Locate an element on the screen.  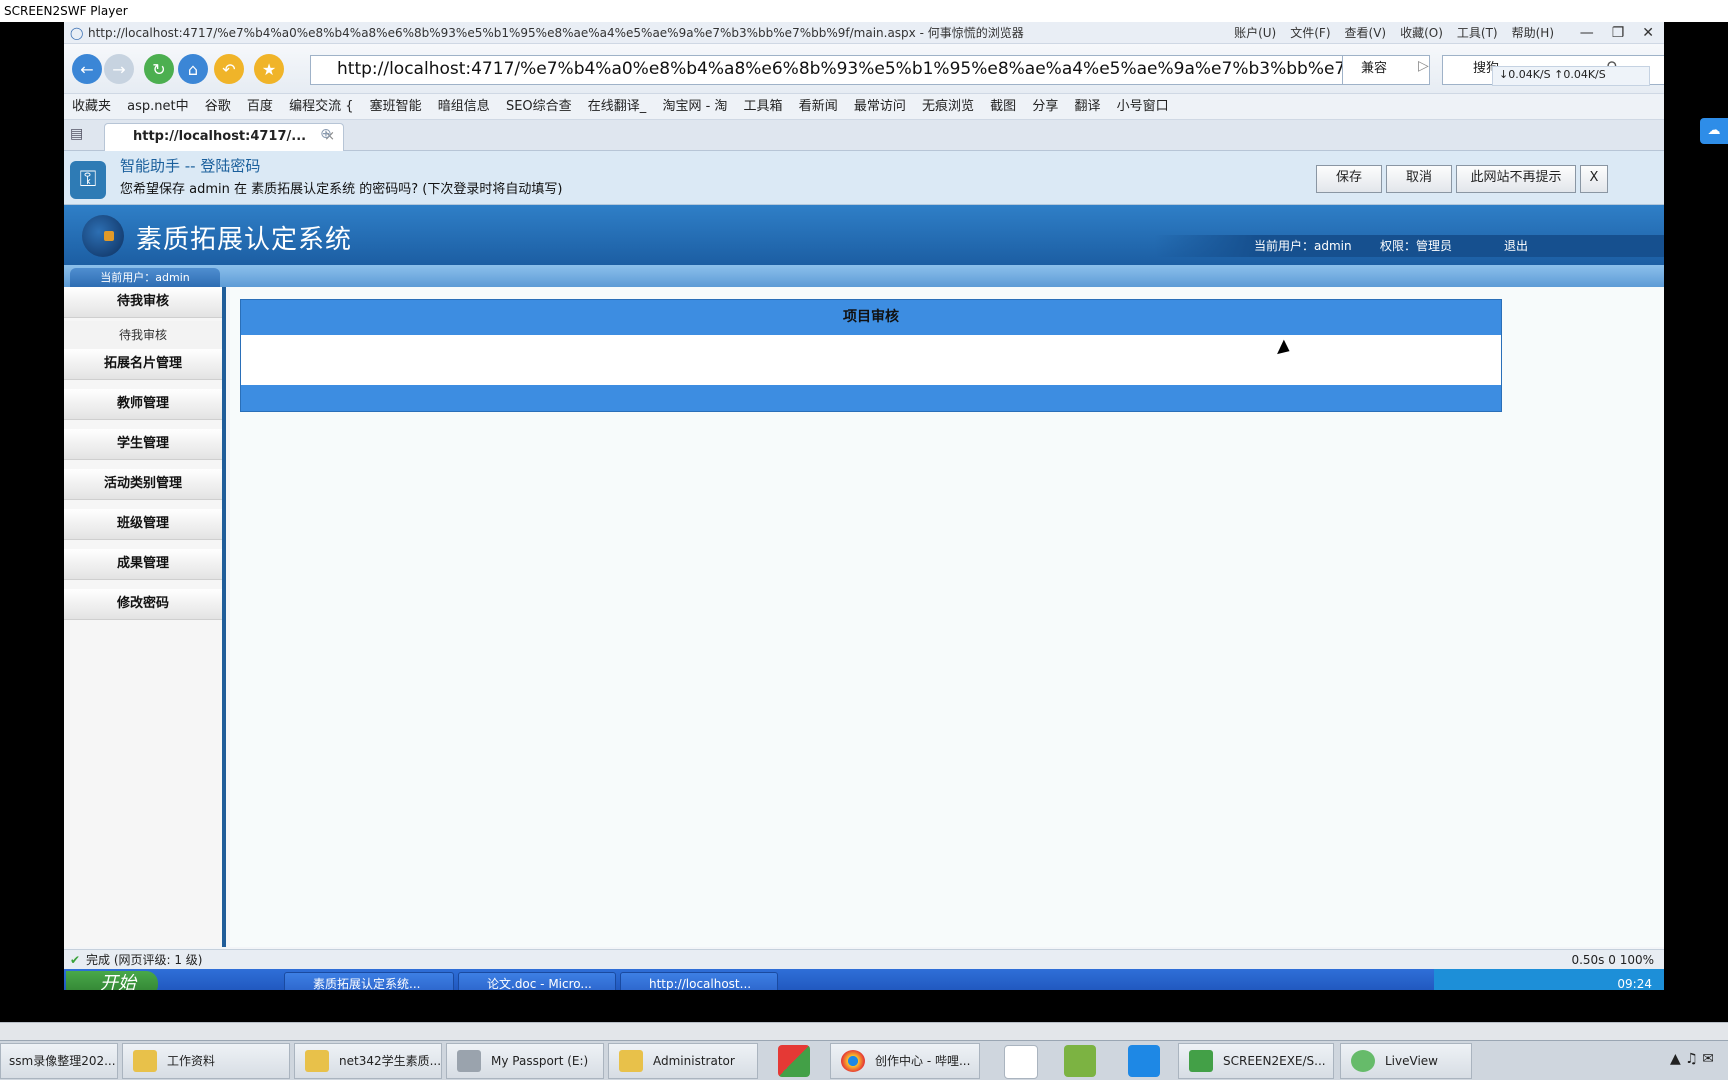
notepad-icon is located at coordinates (1080, 1061).